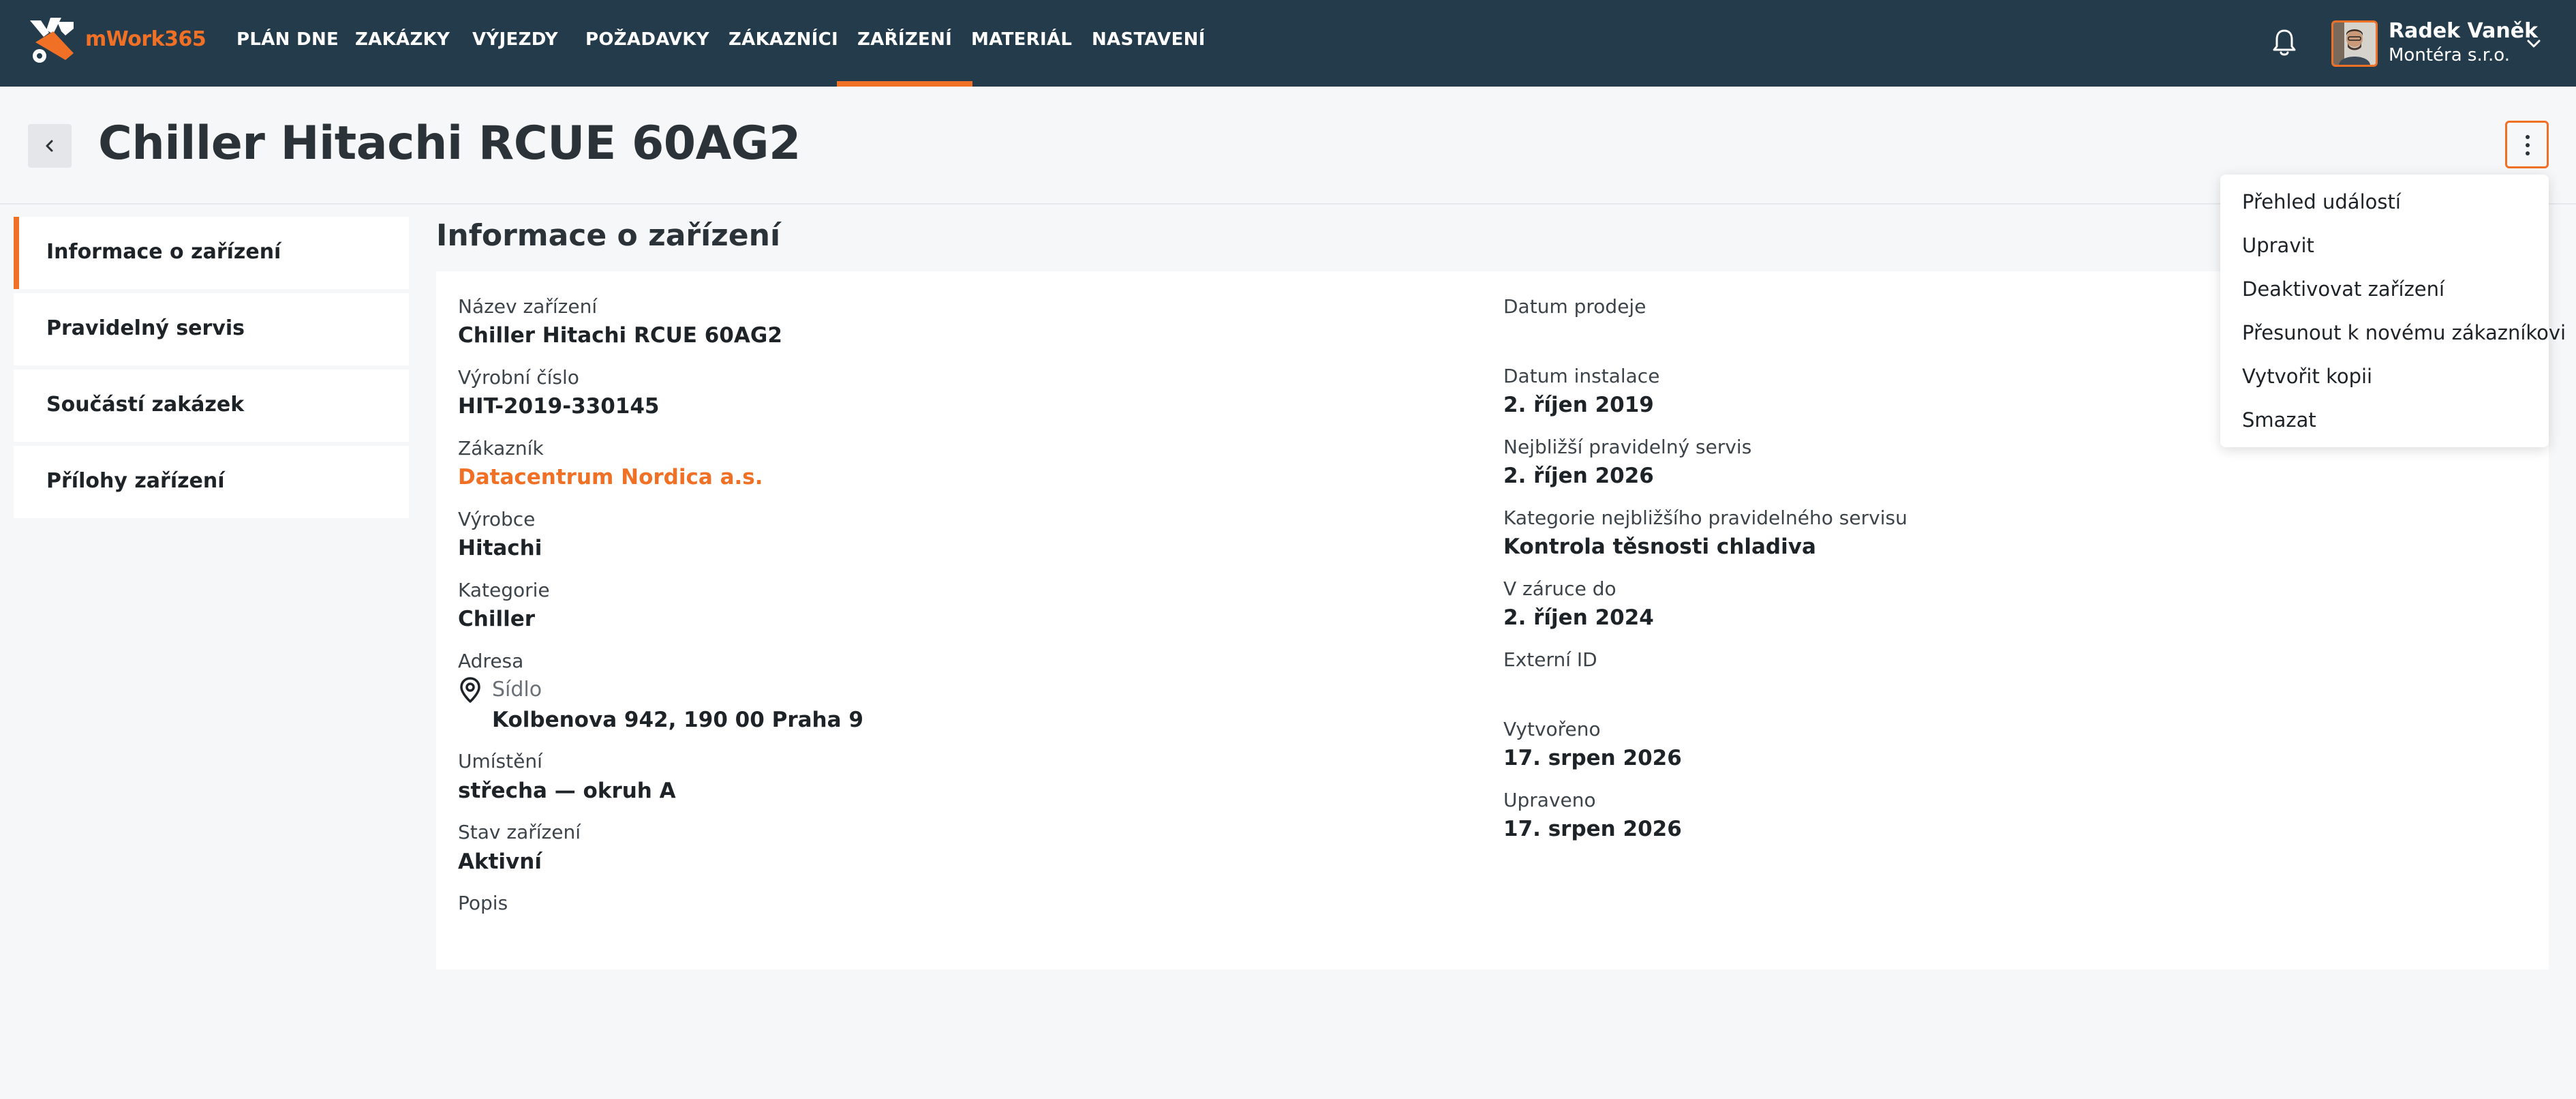 Image resolution: width=2576 pixels, height=1099 pixels. Describe the element at coordinates (2393, 333) in the screenshot. I see `menu-item-presunout: Přesunout k novému zákazníkovi` at that location.